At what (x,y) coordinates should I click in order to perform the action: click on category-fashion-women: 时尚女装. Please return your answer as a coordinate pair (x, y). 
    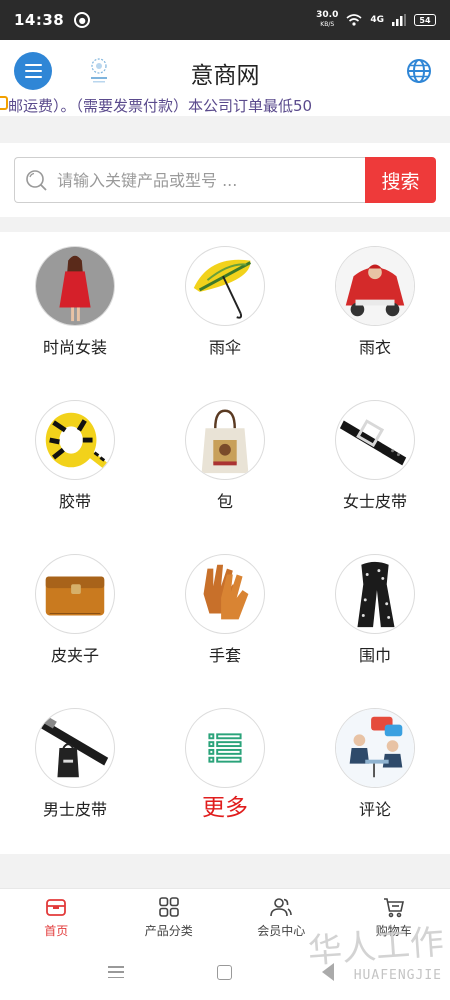
    Looking at the image, I should click on (75, 309).